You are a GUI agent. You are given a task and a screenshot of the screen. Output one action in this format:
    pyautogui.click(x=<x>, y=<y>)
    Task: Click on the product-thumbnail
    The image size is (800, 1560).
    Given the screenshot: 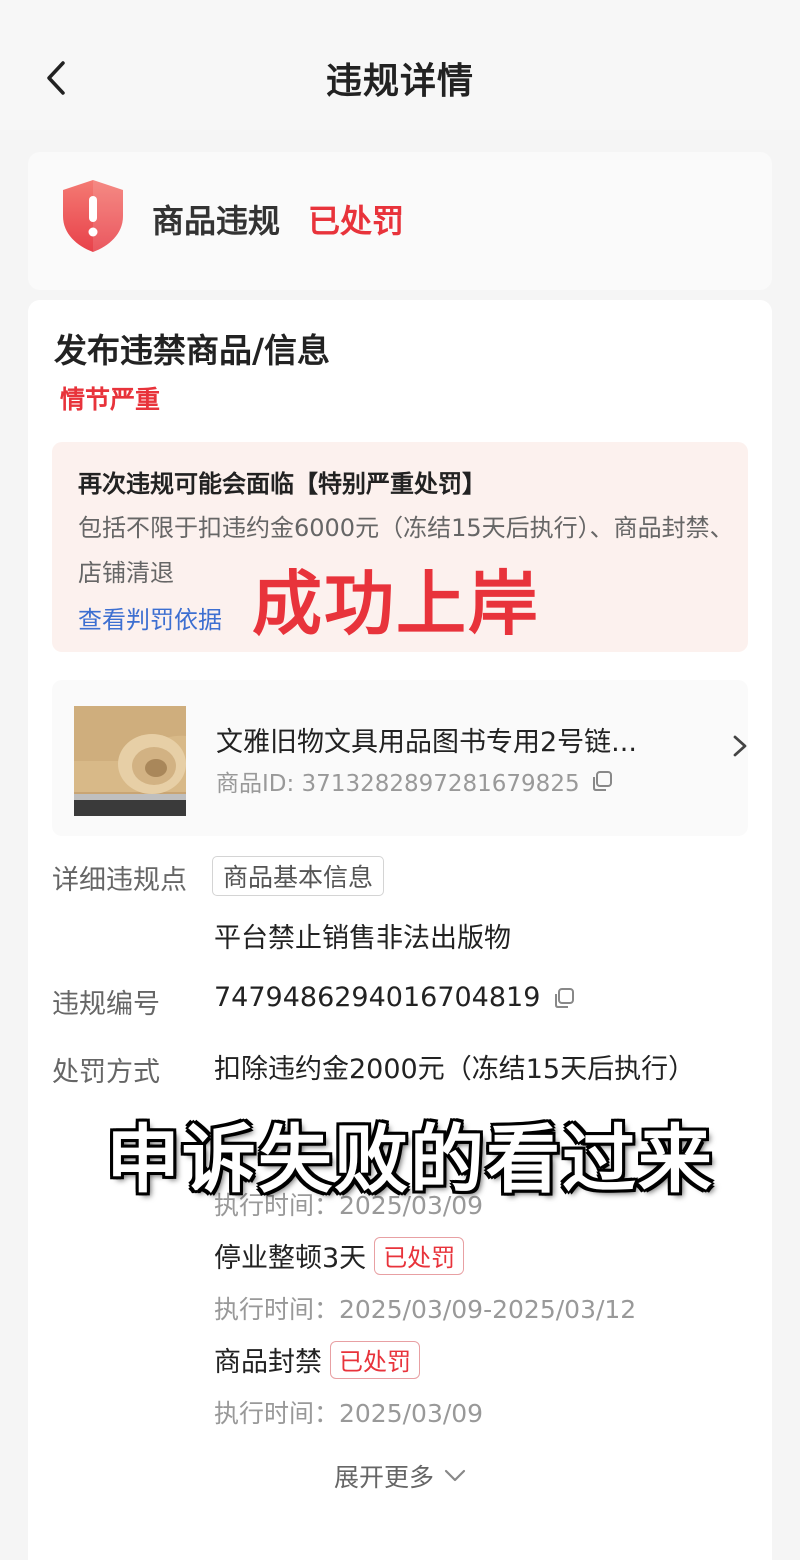 What is the action you would take?
    pyautogui.click(x=130, y=761)
    